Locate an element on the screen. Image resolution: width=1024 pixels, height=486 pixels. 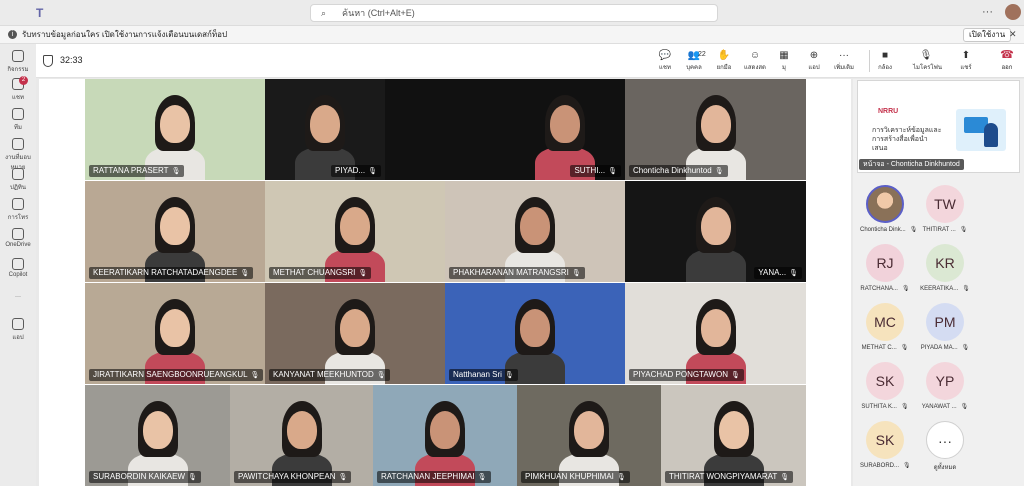
toolbar-label: บุคคล is located at coordinates (694, 68).